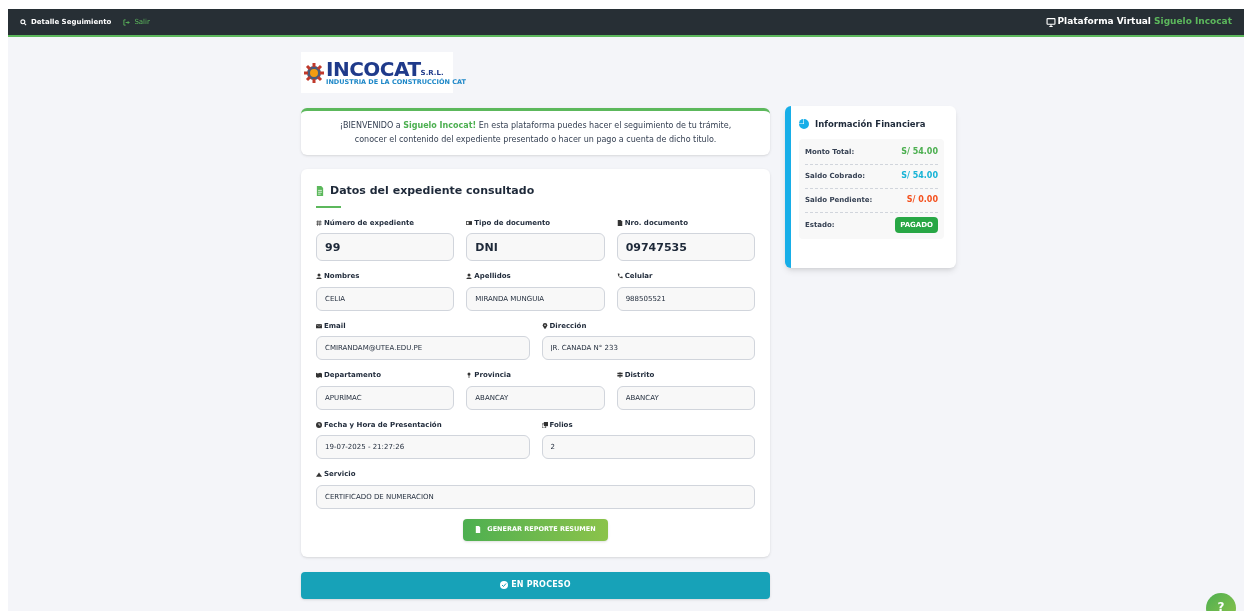 The width and height of the screenshot is (1244, 611). I want to click on map-pin-icon, so click(544, 325).